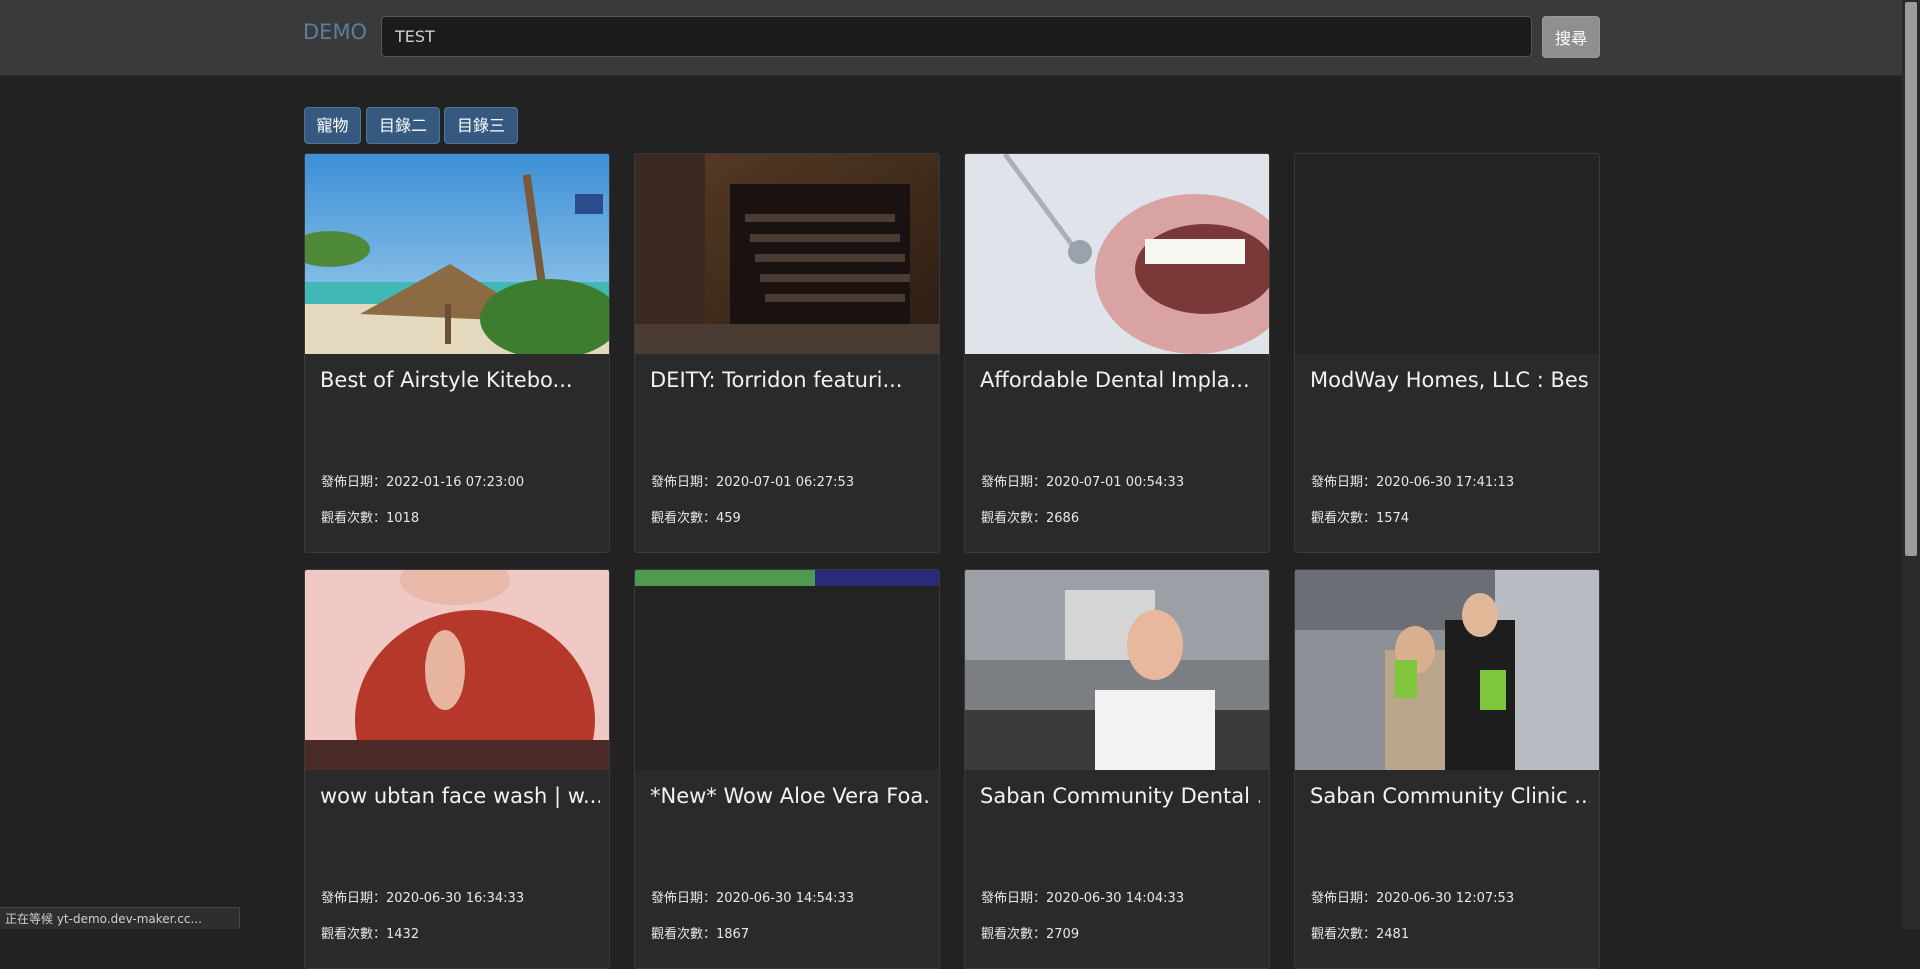 The height and width of the screenshot is (969, 1920). What do you see at coordinates (1571, 37) in the screenshot?
I see `search-button: 搜尋` at bounding box center [1571, 37].